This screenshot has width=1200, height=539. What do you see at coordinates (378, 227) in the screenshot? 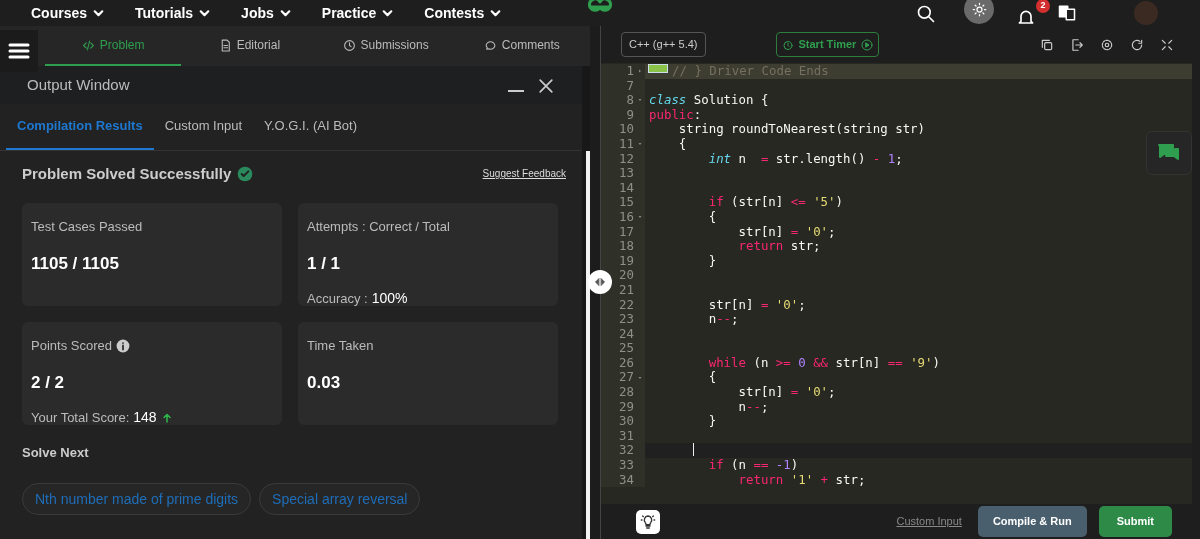
I see `stat-label: Attempts : Correct / Total` at bounding box center [378, 227].